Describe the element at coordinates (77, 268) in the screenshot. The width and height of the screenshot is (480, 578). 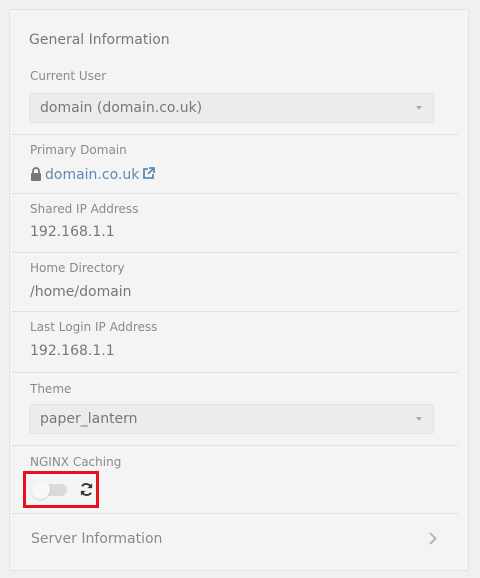
I see `home-directory-label: Home Directory` at that location.